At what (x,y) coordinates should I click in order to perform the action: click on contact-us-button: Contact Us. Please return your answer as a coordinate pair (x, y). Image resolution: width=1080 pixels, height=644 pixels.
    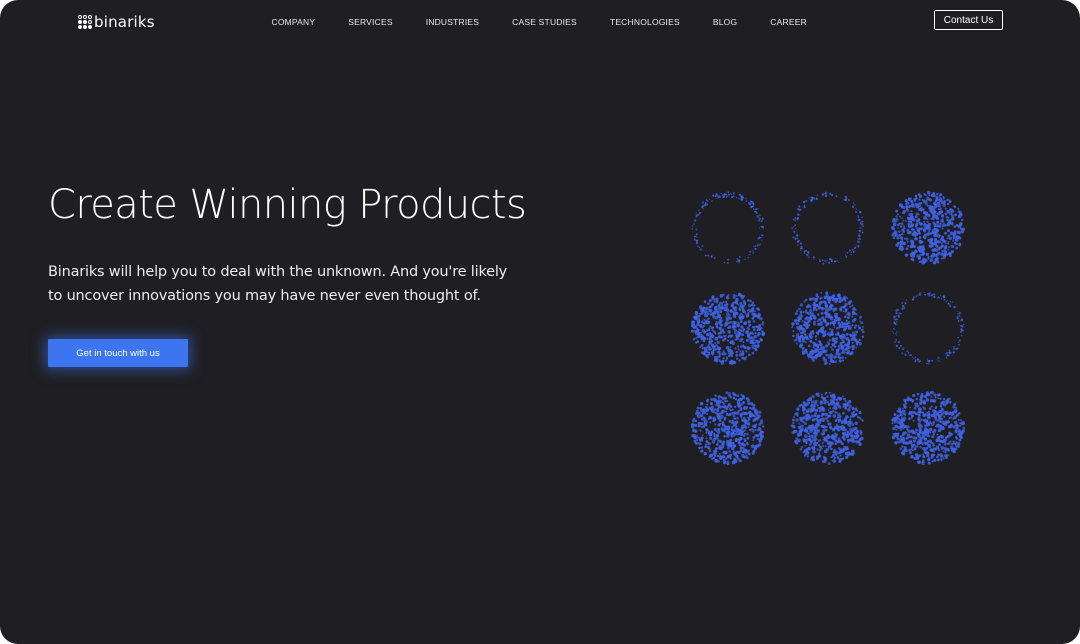
    Looking at the image, I should click on (968, 20).